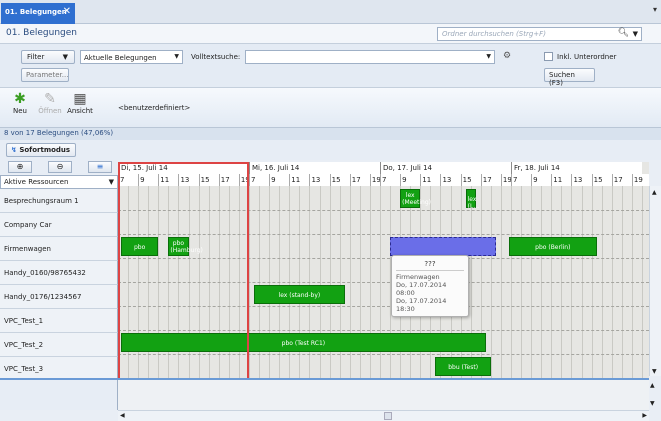 The width and height of the screenshot is (661, 421). What do you see at coordinates (59, 201) in the screenshot?
I see `resource-row: Besprechungsraum 1` at bounding box center [59, 201].